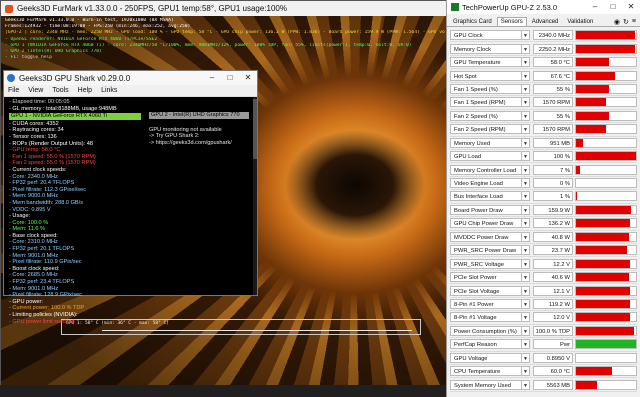 Image resolution: width=640 pixels, height=397 pixels. What do you see at coordinates (85, 90) in the screenshot?
I see `menu-item-help: Help` at bounding box center [85, 90].